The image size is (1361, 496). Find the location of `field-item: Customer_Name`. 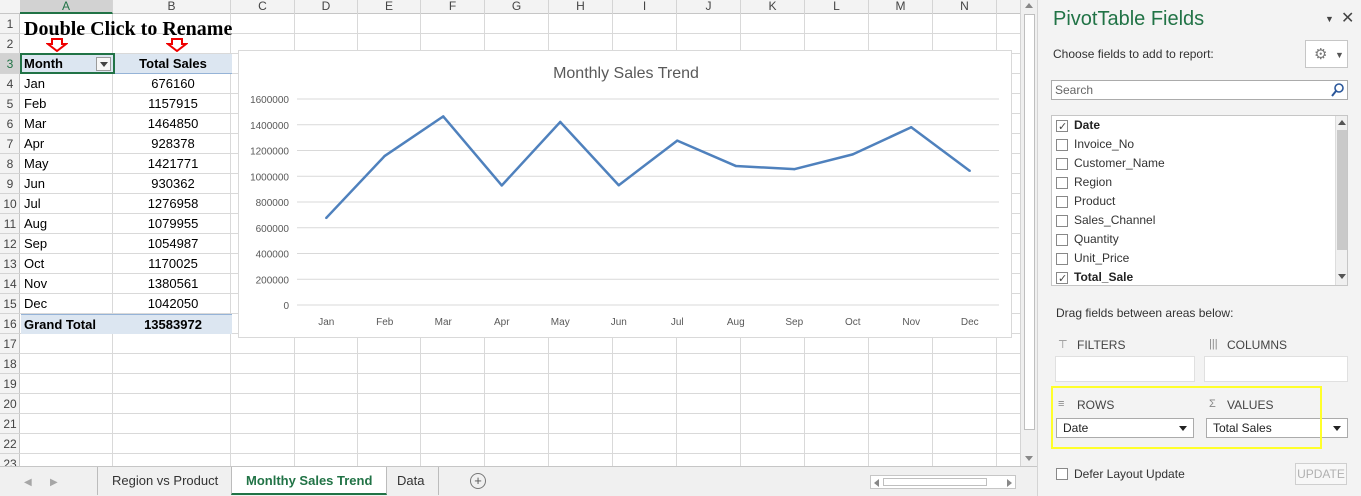

field-item: Customer_Name is located at coordinates (1191, 163).